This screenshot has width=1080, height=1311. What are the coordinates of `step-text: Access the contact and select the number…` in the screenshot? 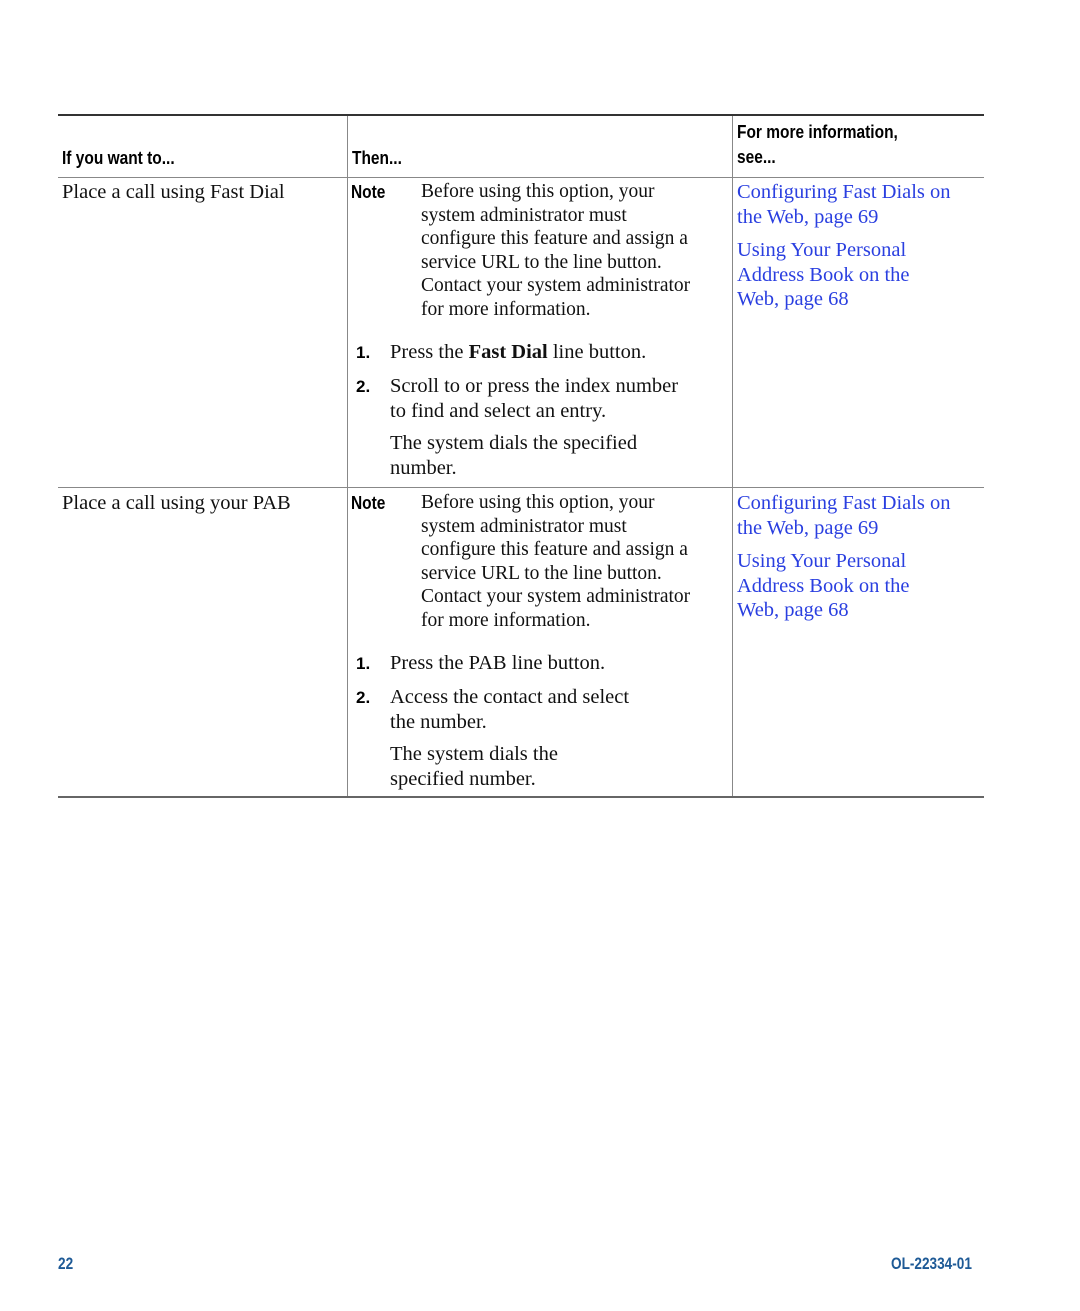 It's located at (509, 709).